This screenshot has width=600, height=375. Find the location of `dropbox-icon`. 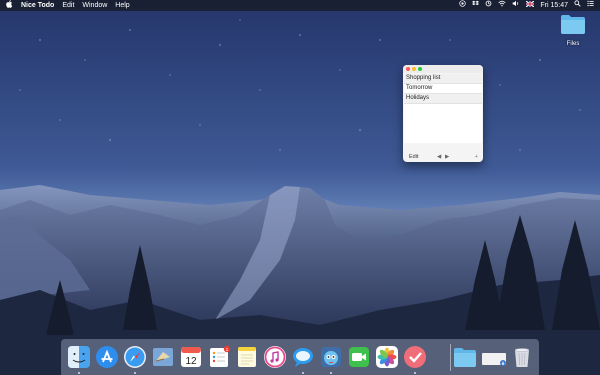

dropbox-icon is located at coordinates (476, 5).